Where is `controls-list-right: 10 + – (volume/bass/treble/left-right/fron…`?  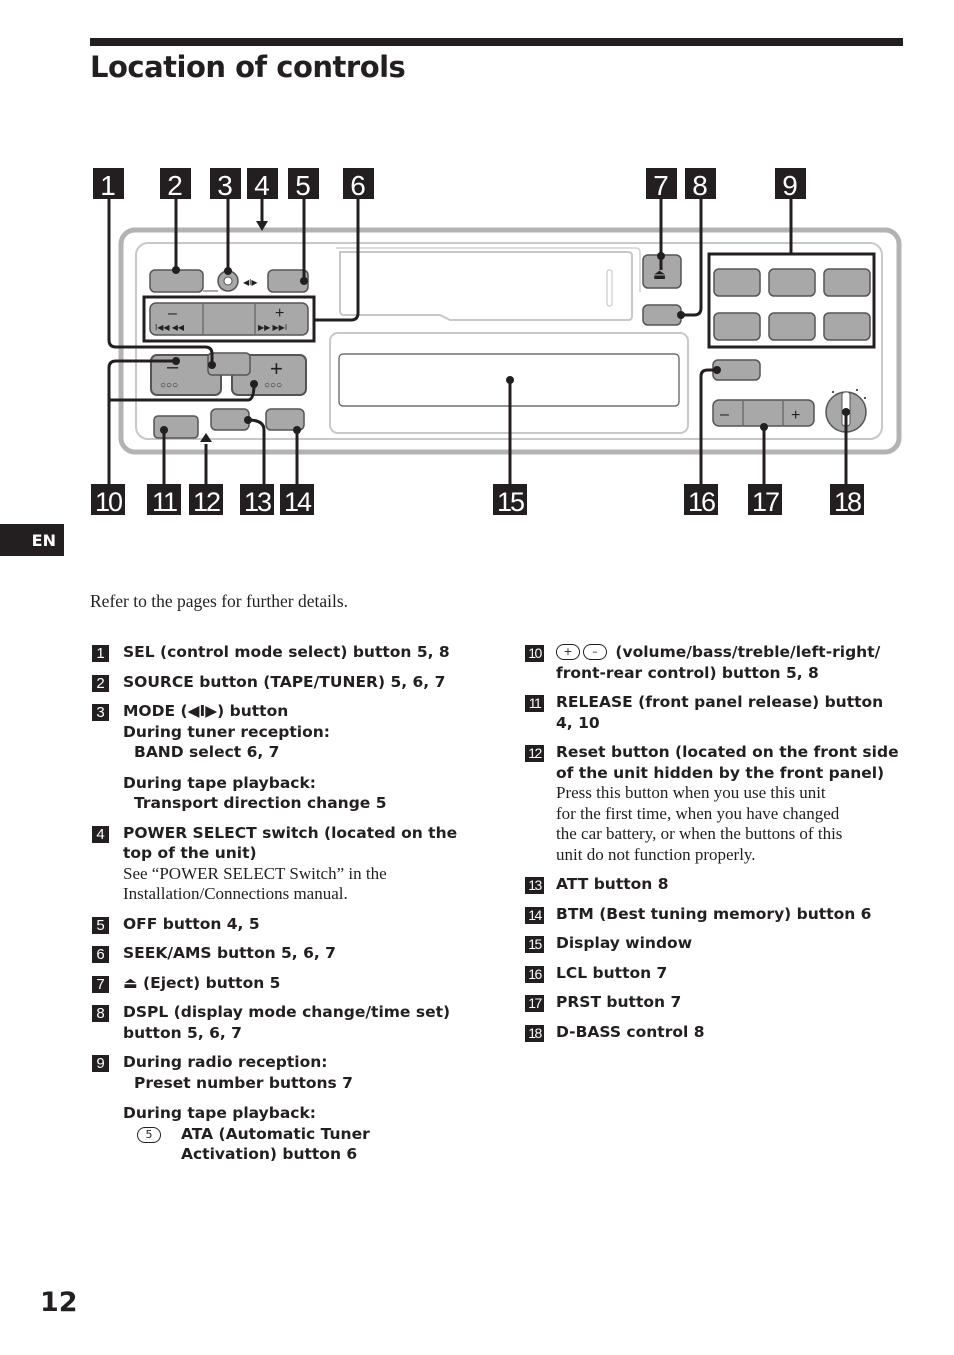
controls-list-right: 10 + – (volume/bass/treble/left-right/fron… is located at coordinates (718, 846).